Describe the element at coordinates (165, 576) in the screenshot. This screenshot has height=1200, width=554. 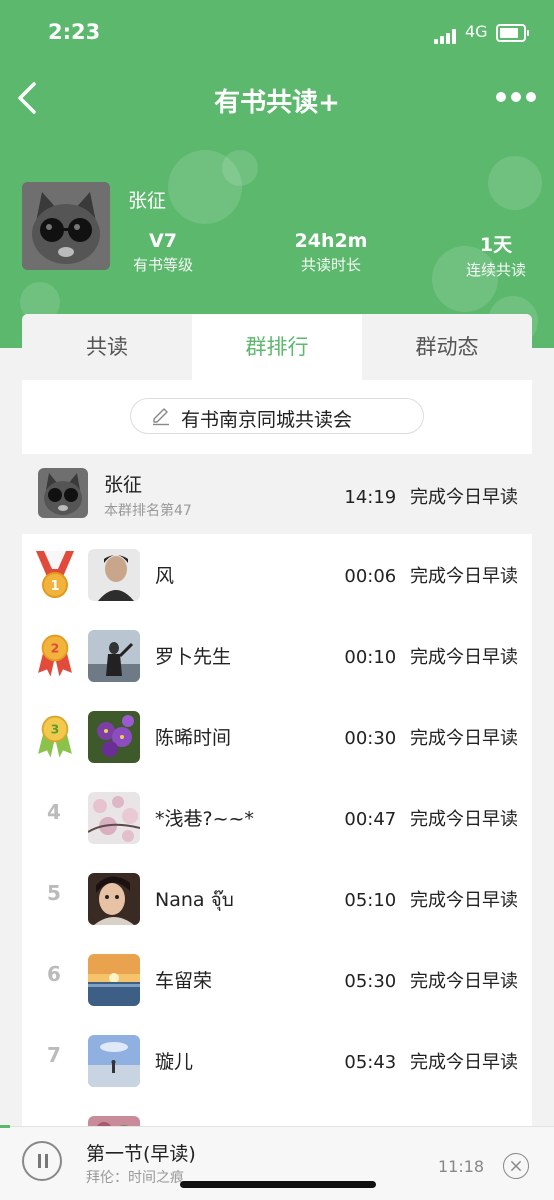
I see `member-name: 风` at that location.